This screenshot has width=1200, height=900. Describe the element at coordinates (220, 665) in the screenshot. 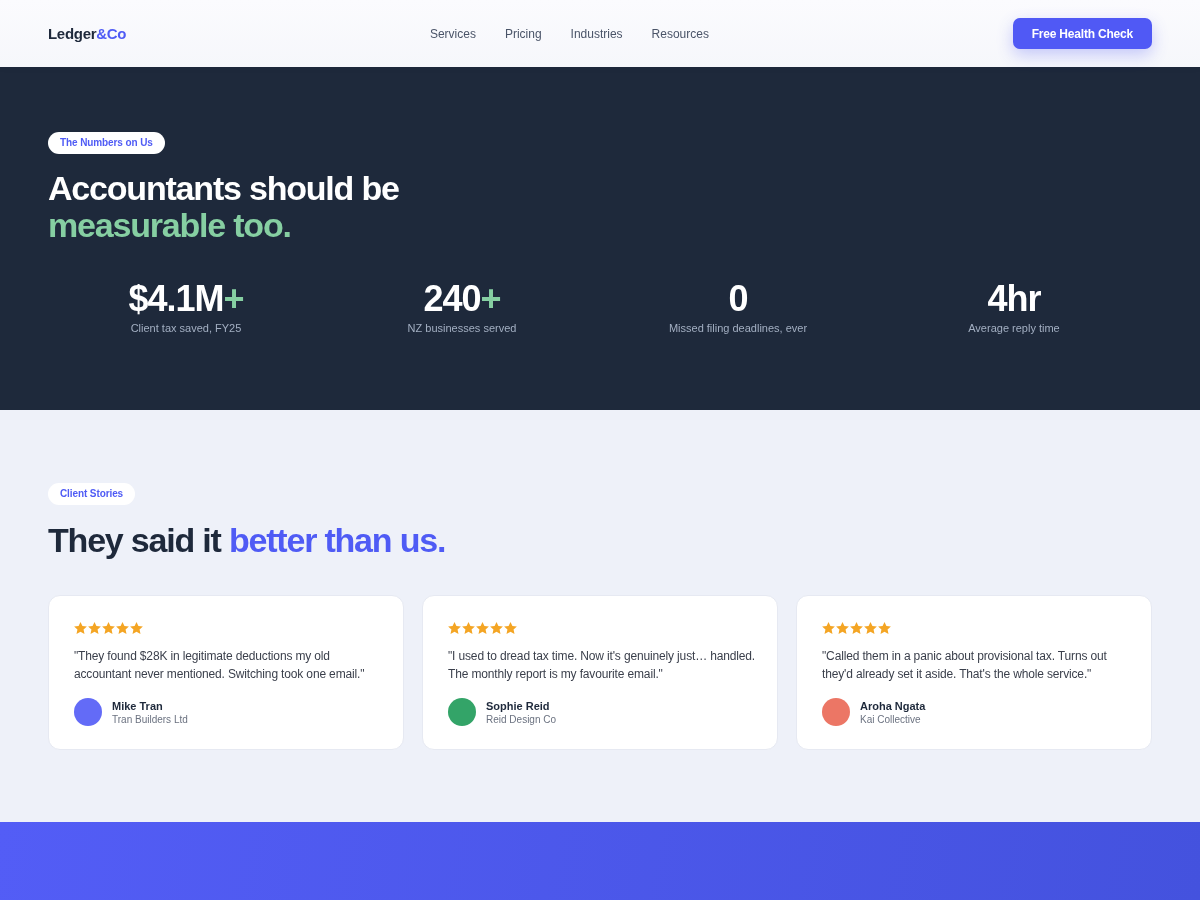

I see `testimonial-quote: "They found $28K in legitimate deductions my old accountant never mentioned. Switching took one email."` at that location.